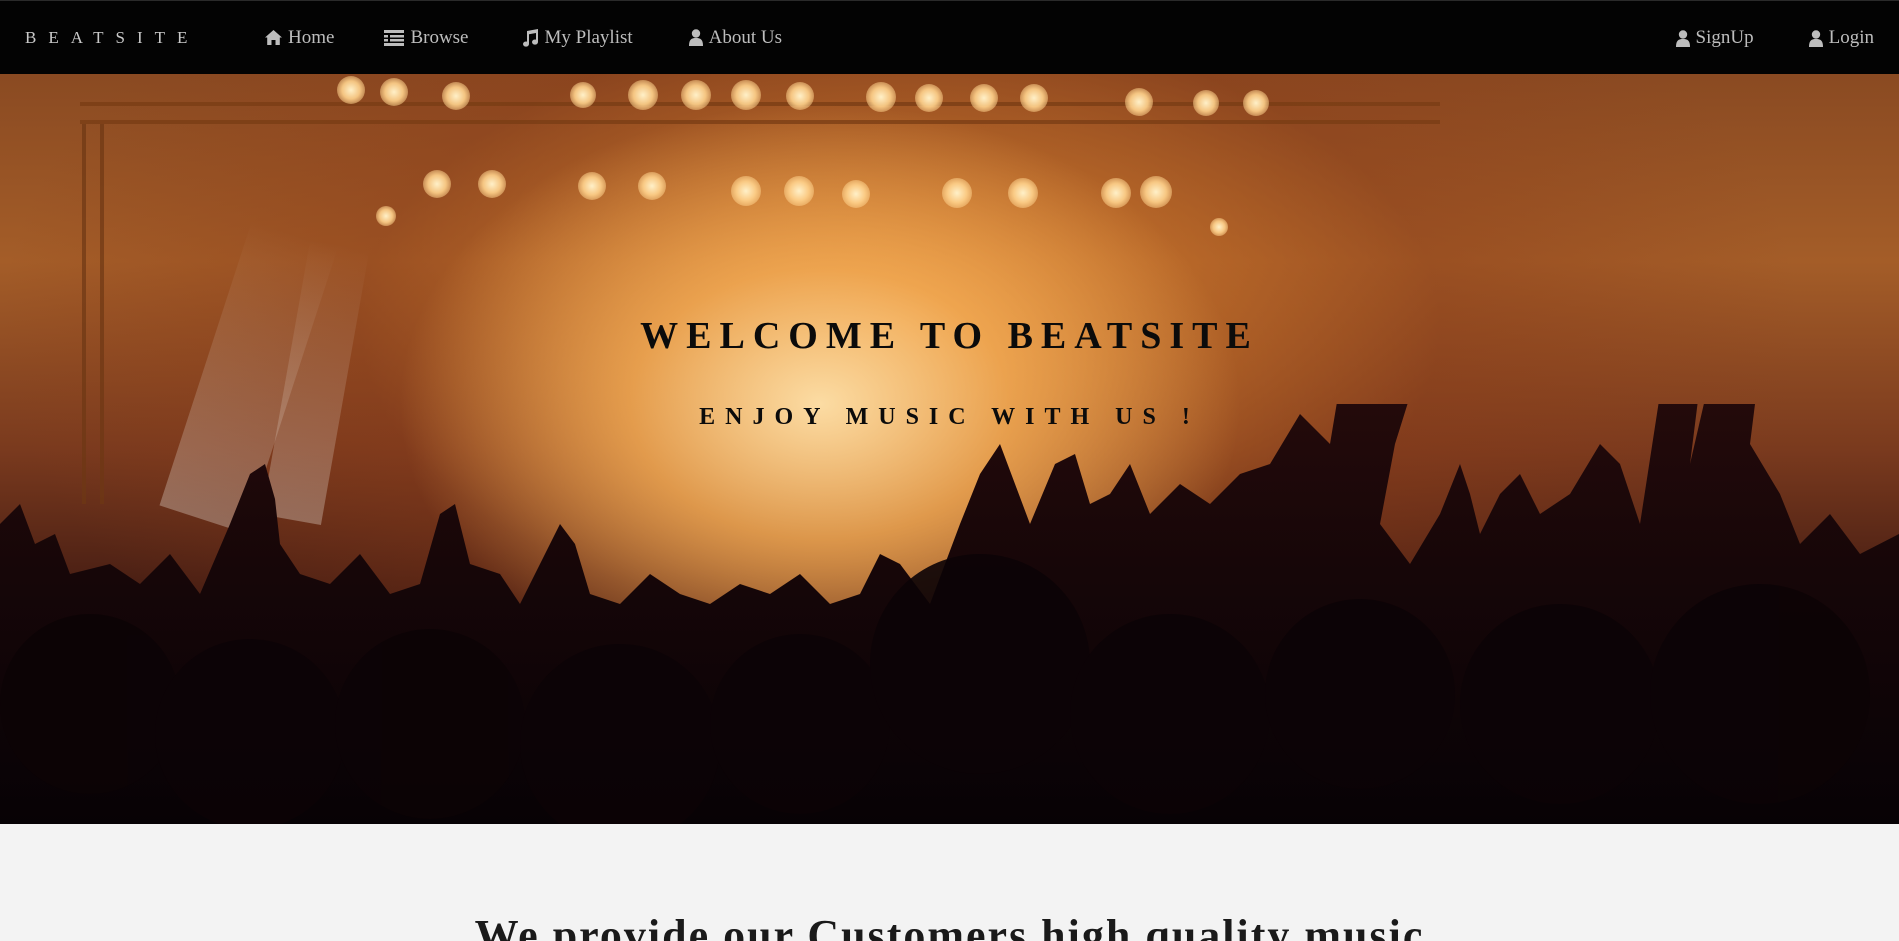  Describe the element at coordinates (311, 37) in the screenshot. I see `nav-home-label: Home` at that location.